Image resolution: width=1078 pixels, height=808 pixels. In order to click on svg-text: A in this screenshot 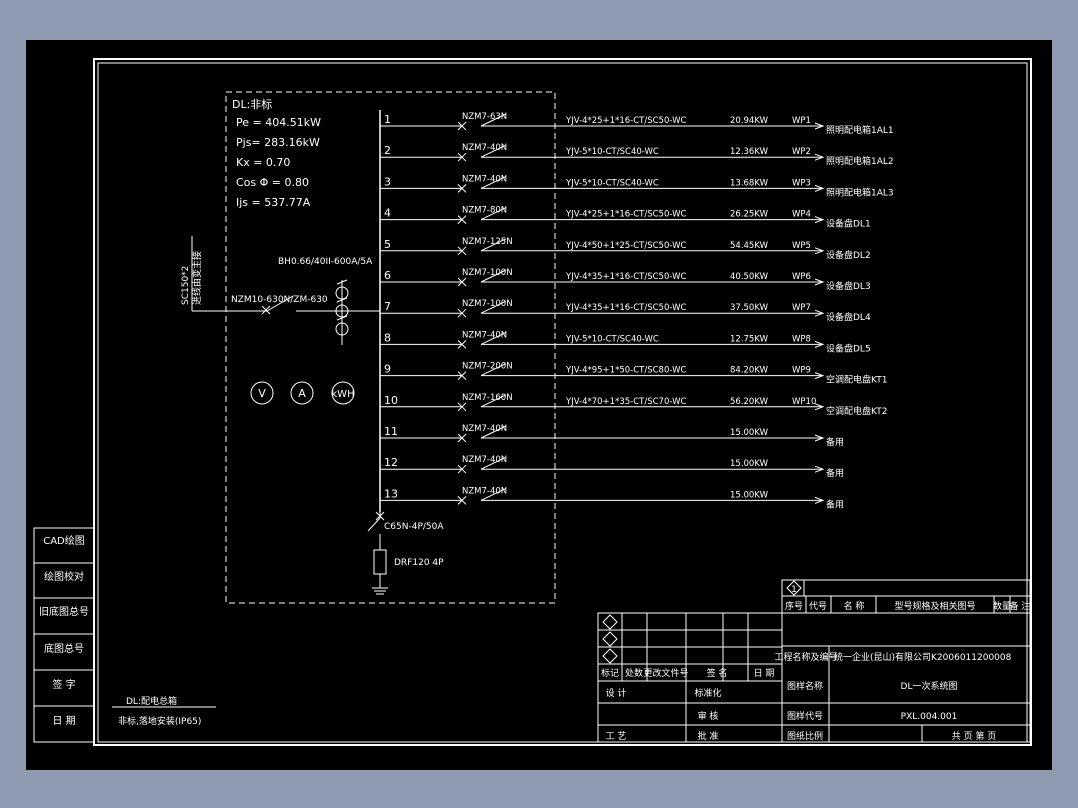, I will do `click(302, 393)`.